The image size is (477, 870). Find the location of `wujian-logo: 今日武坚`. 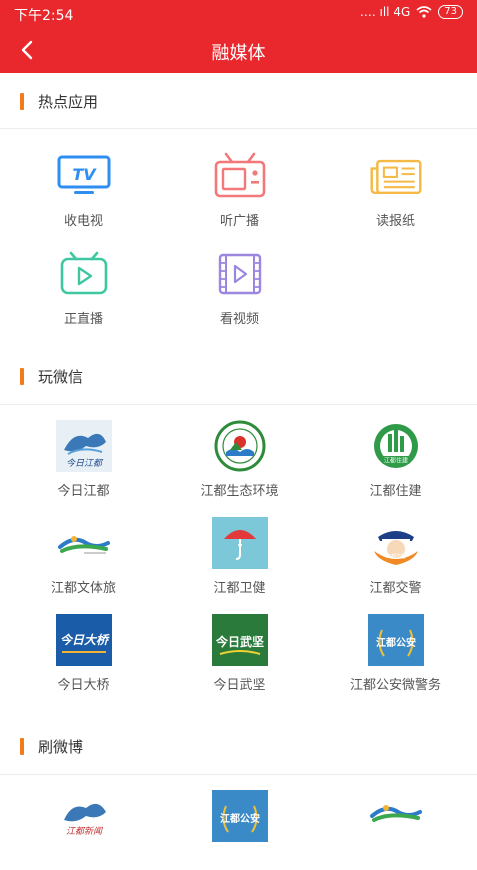

wujian-logo: 今日武坚 is located at coordinates (239, 640).